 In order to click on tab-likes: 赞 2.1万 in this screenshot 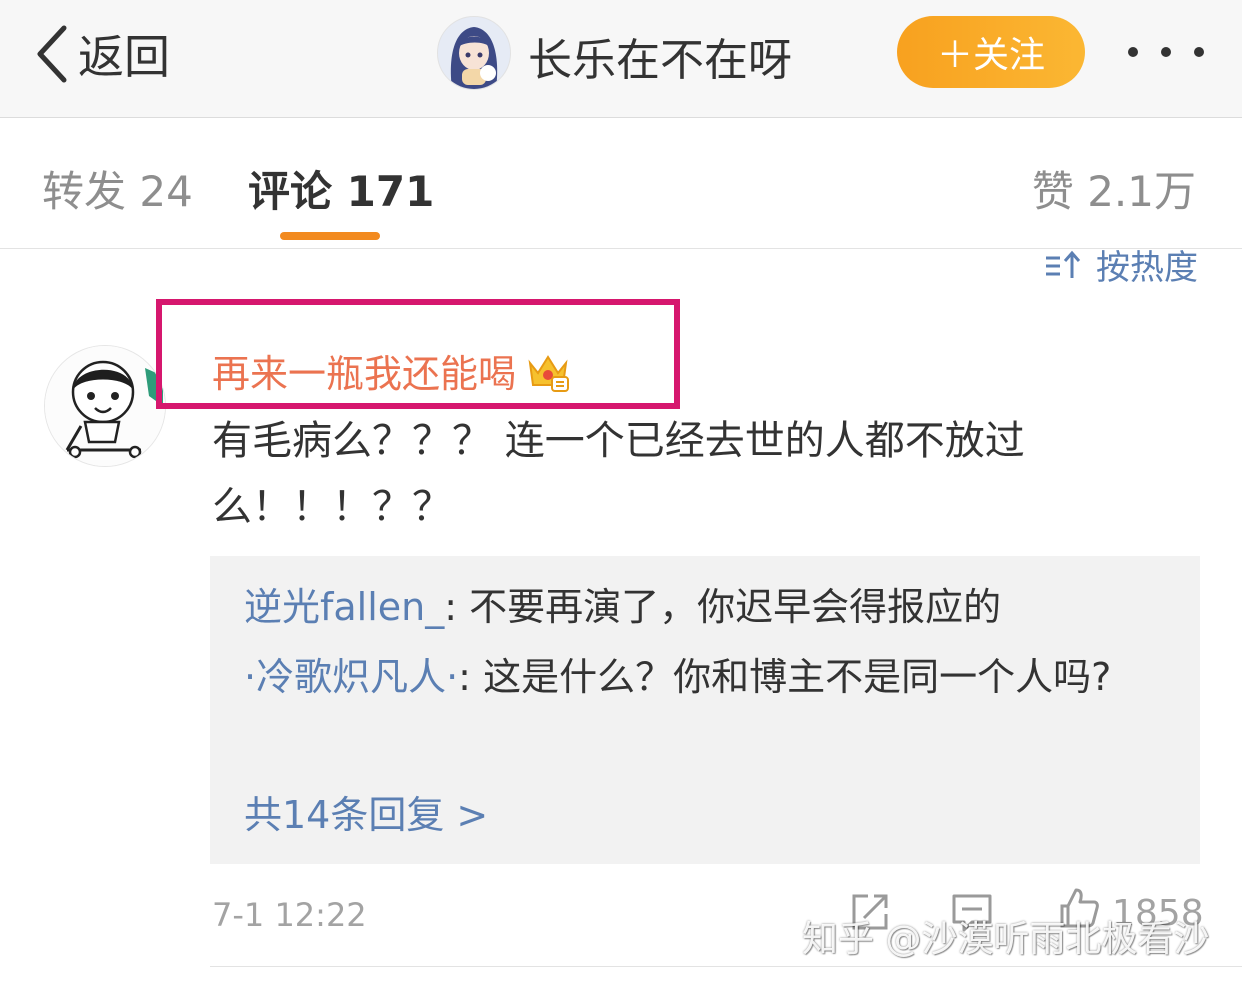, I will do `click(1114, 188)`.